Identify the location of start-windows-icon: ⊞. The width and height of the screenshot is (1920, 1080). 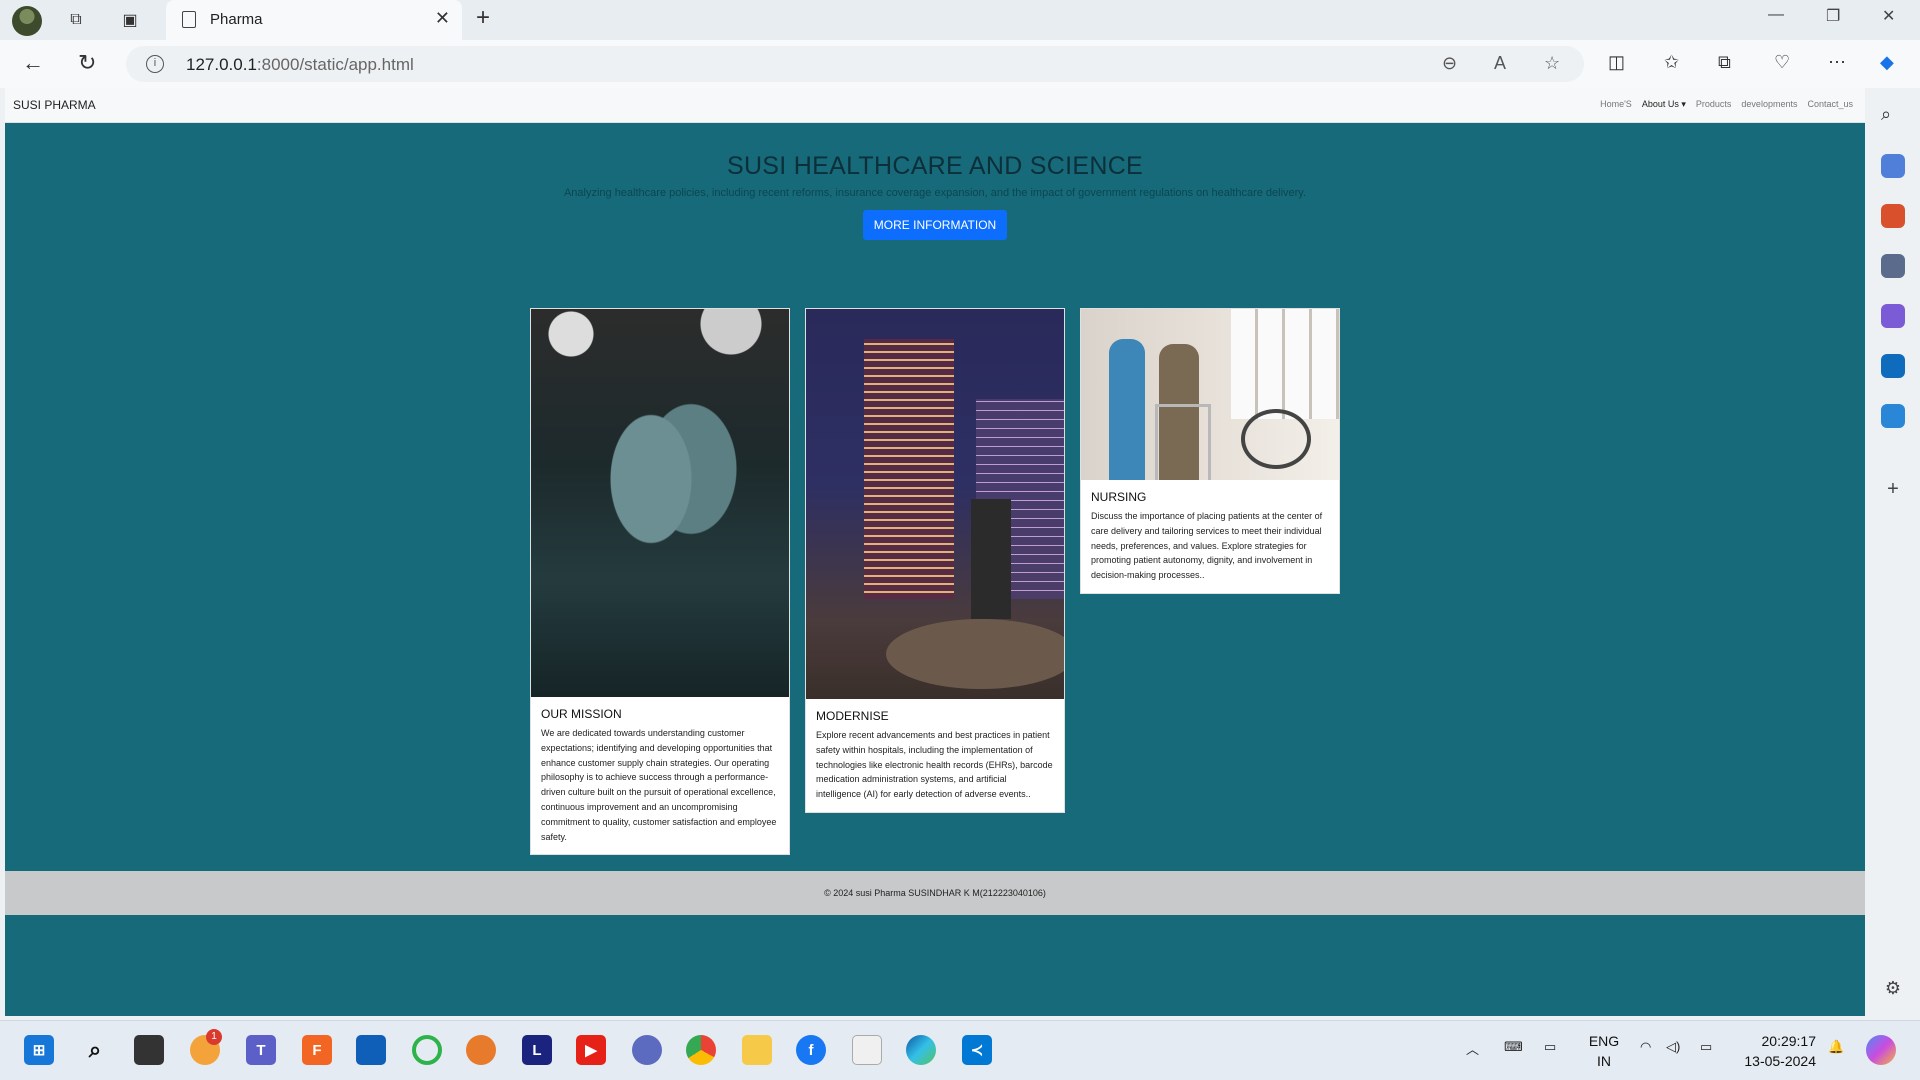
(39, 1050).